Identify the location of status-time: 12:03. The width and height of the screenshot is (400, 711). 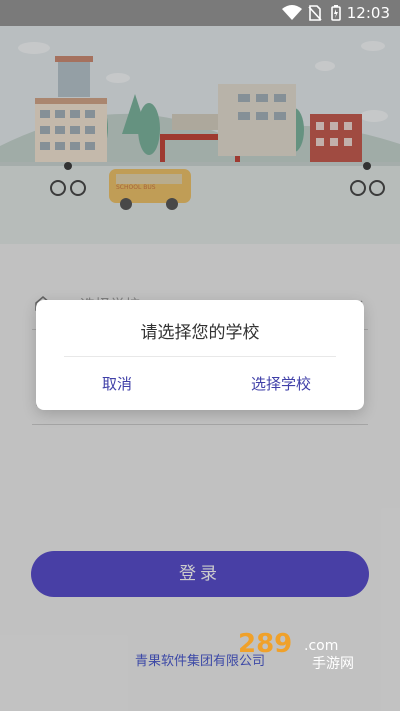
(368, 13).